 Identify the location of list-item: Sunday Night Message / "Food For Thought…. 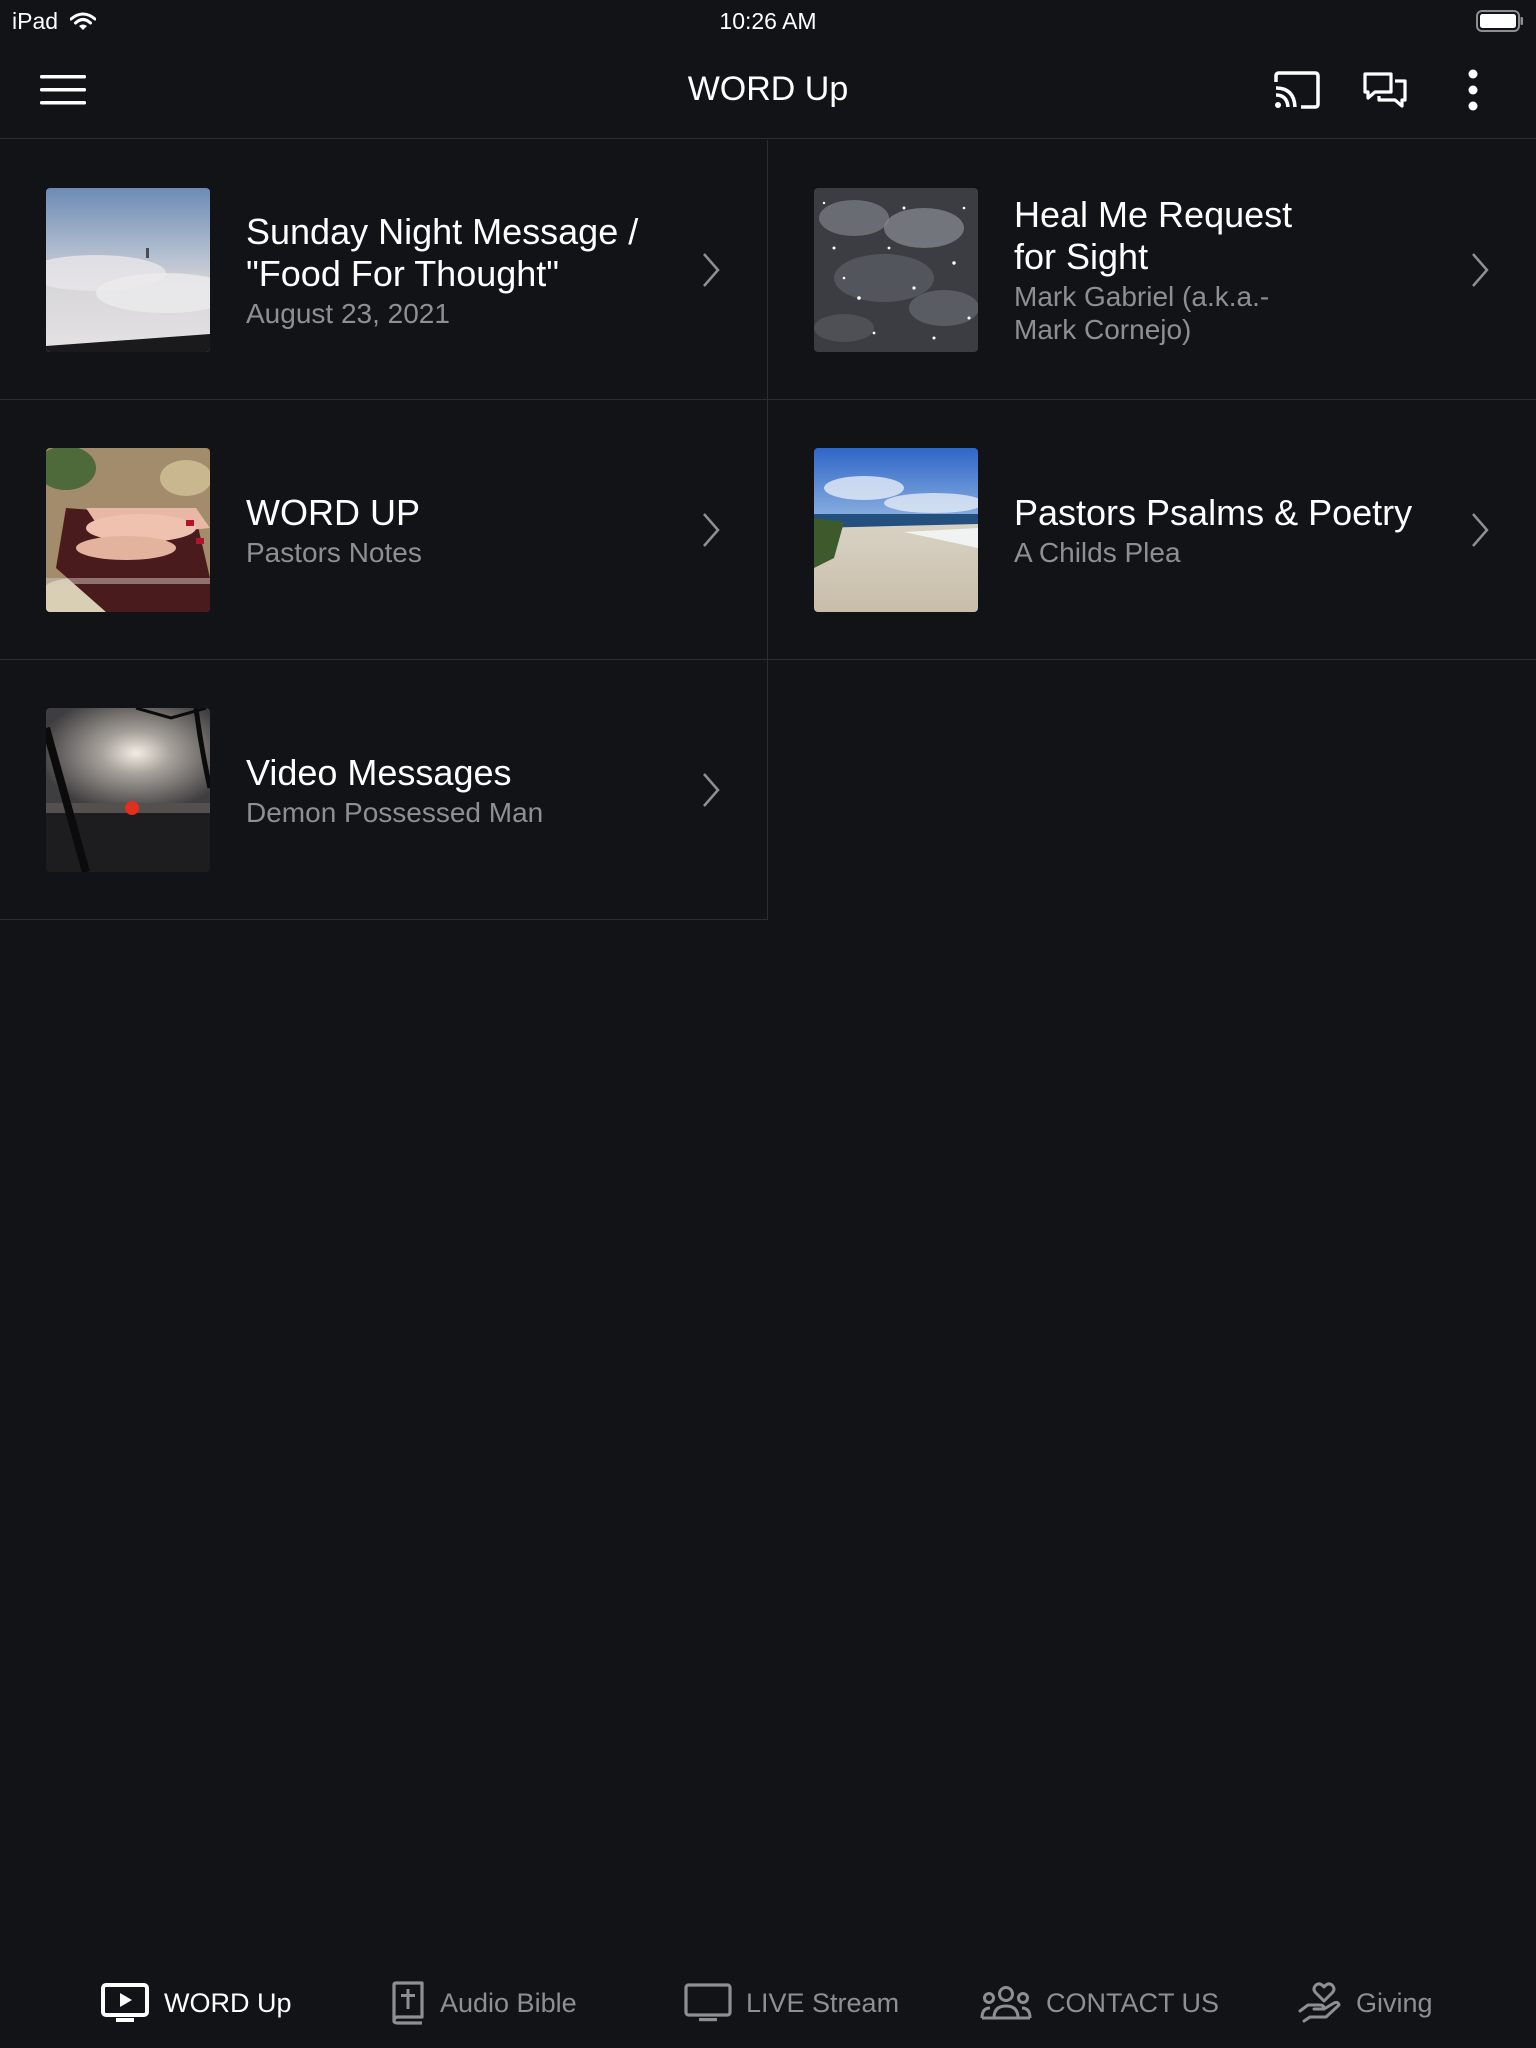
(384, 270).